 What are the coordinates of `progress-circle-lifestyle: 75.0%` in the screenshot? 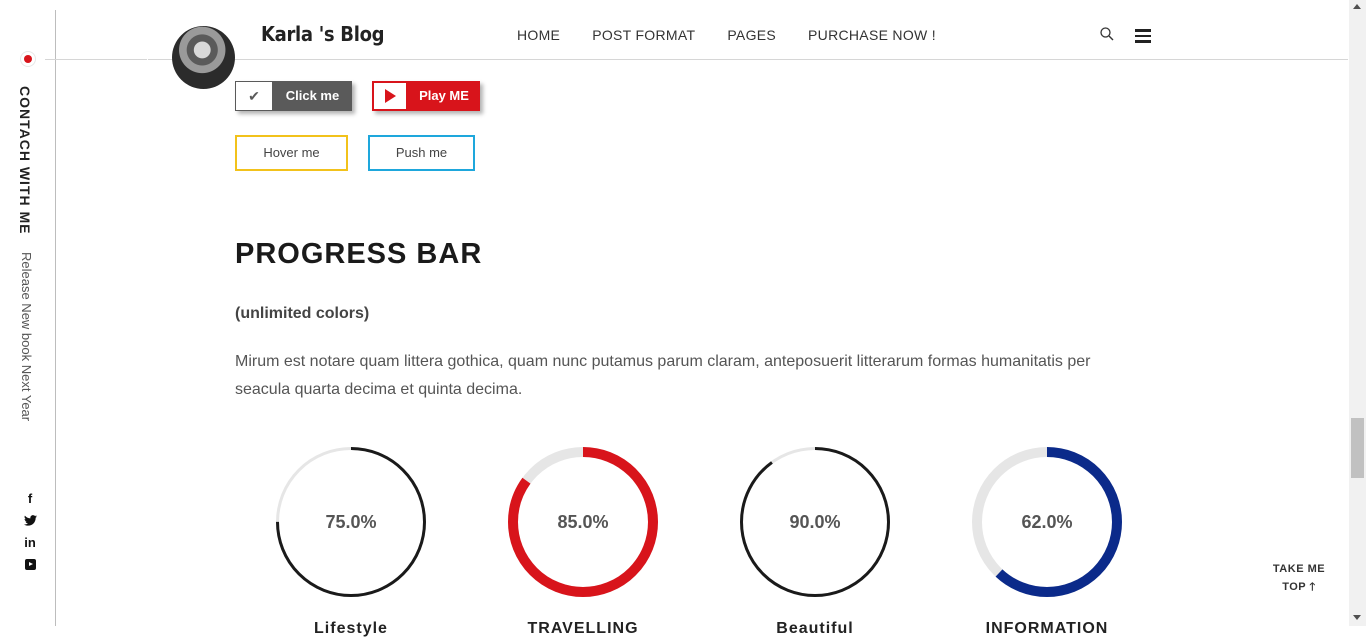 It's located at (351, 522).